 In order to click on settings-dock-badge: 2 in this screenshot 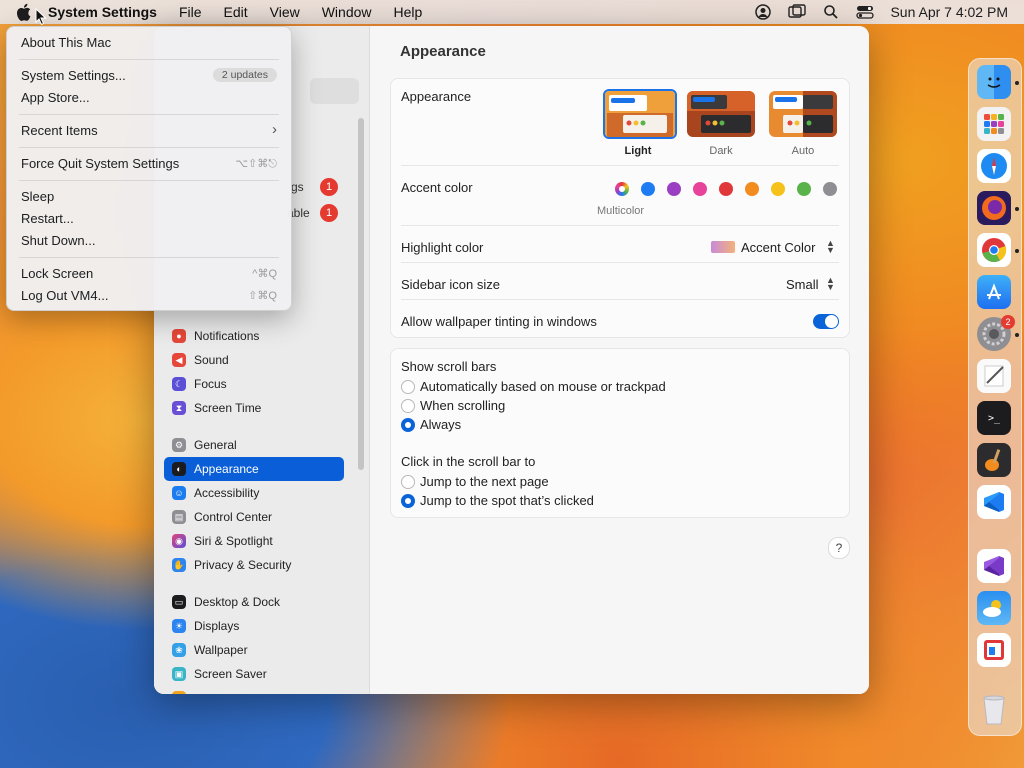, I will do `click(1008, 322)`.